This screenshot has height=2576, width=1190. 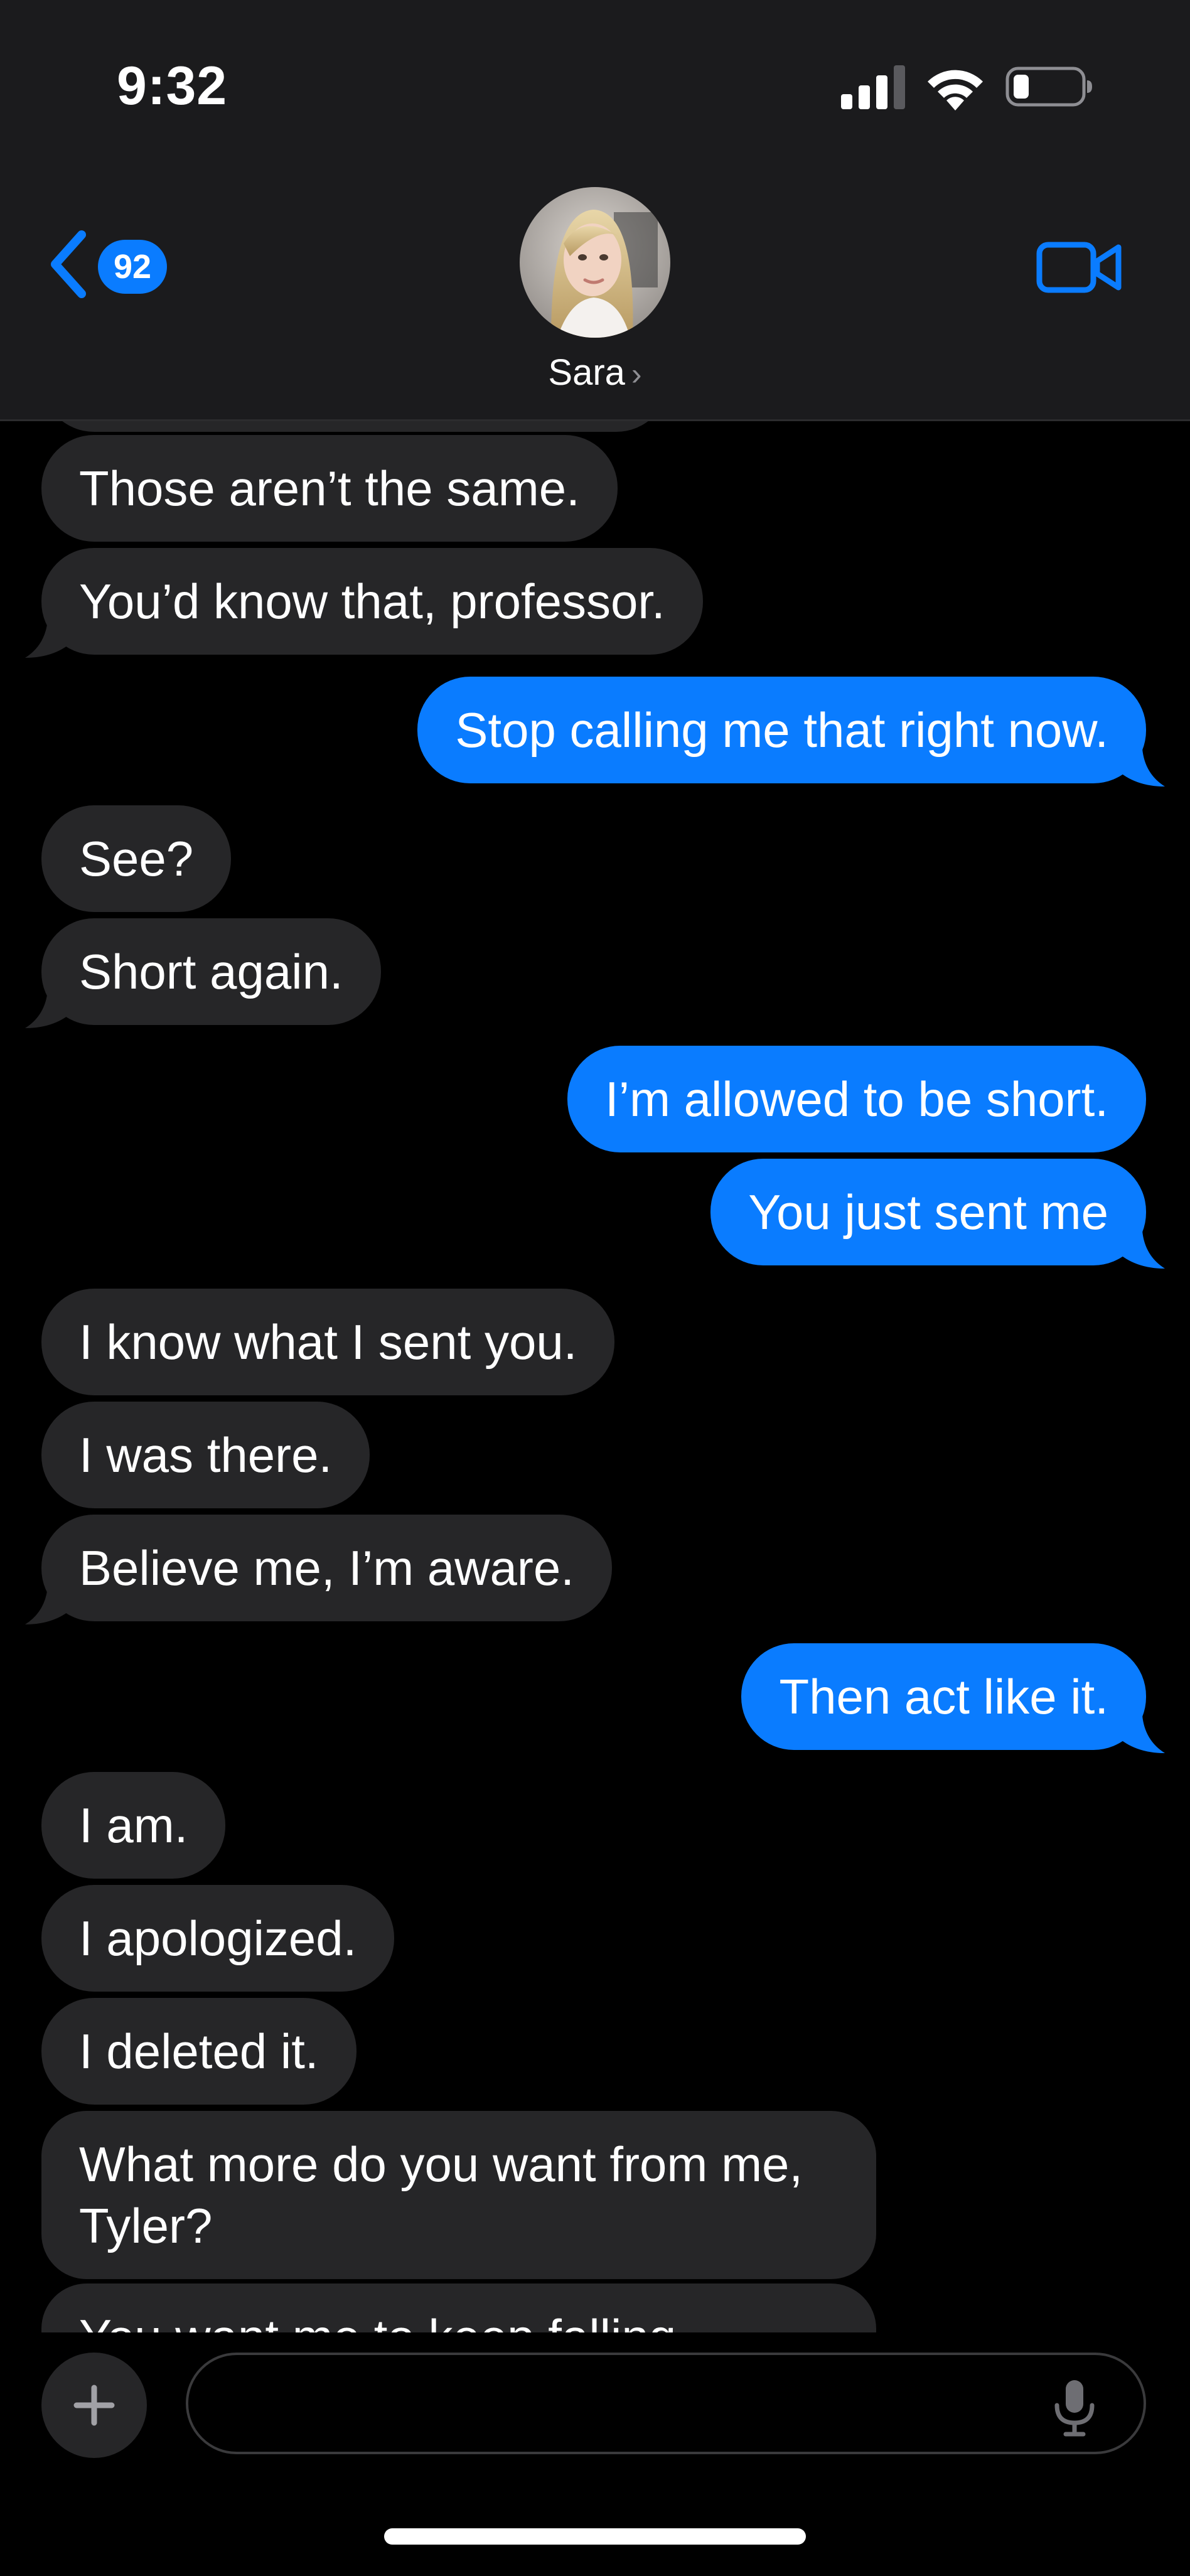 I want to click on chevron-left-icon, so click(x=68, y=264).